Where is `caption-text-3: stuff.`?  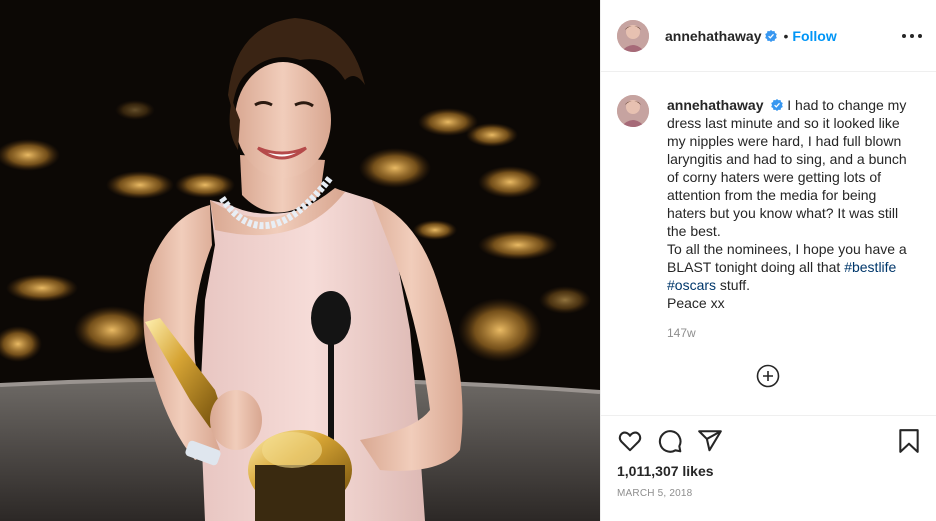
caption-text-3: stuff. is located at coordinates (735, 285).